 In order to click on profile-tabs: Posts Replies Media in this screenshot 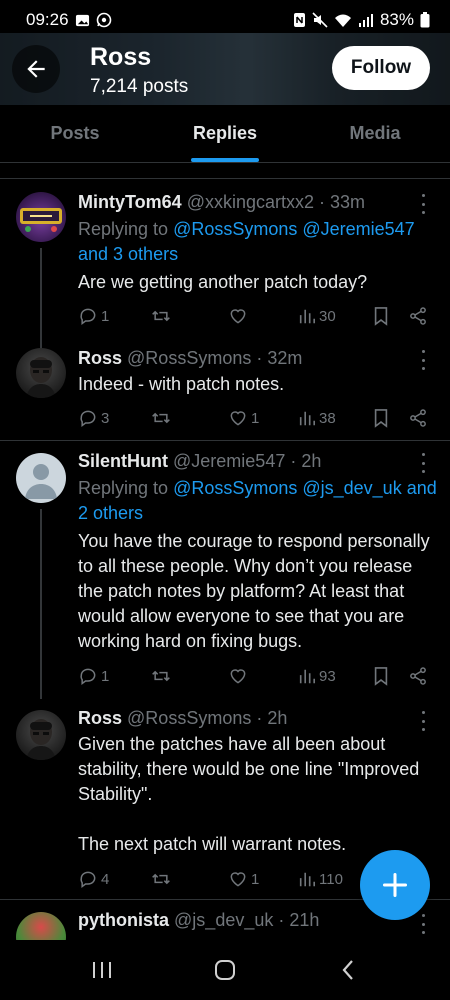, I will do `click(225, 134)`.